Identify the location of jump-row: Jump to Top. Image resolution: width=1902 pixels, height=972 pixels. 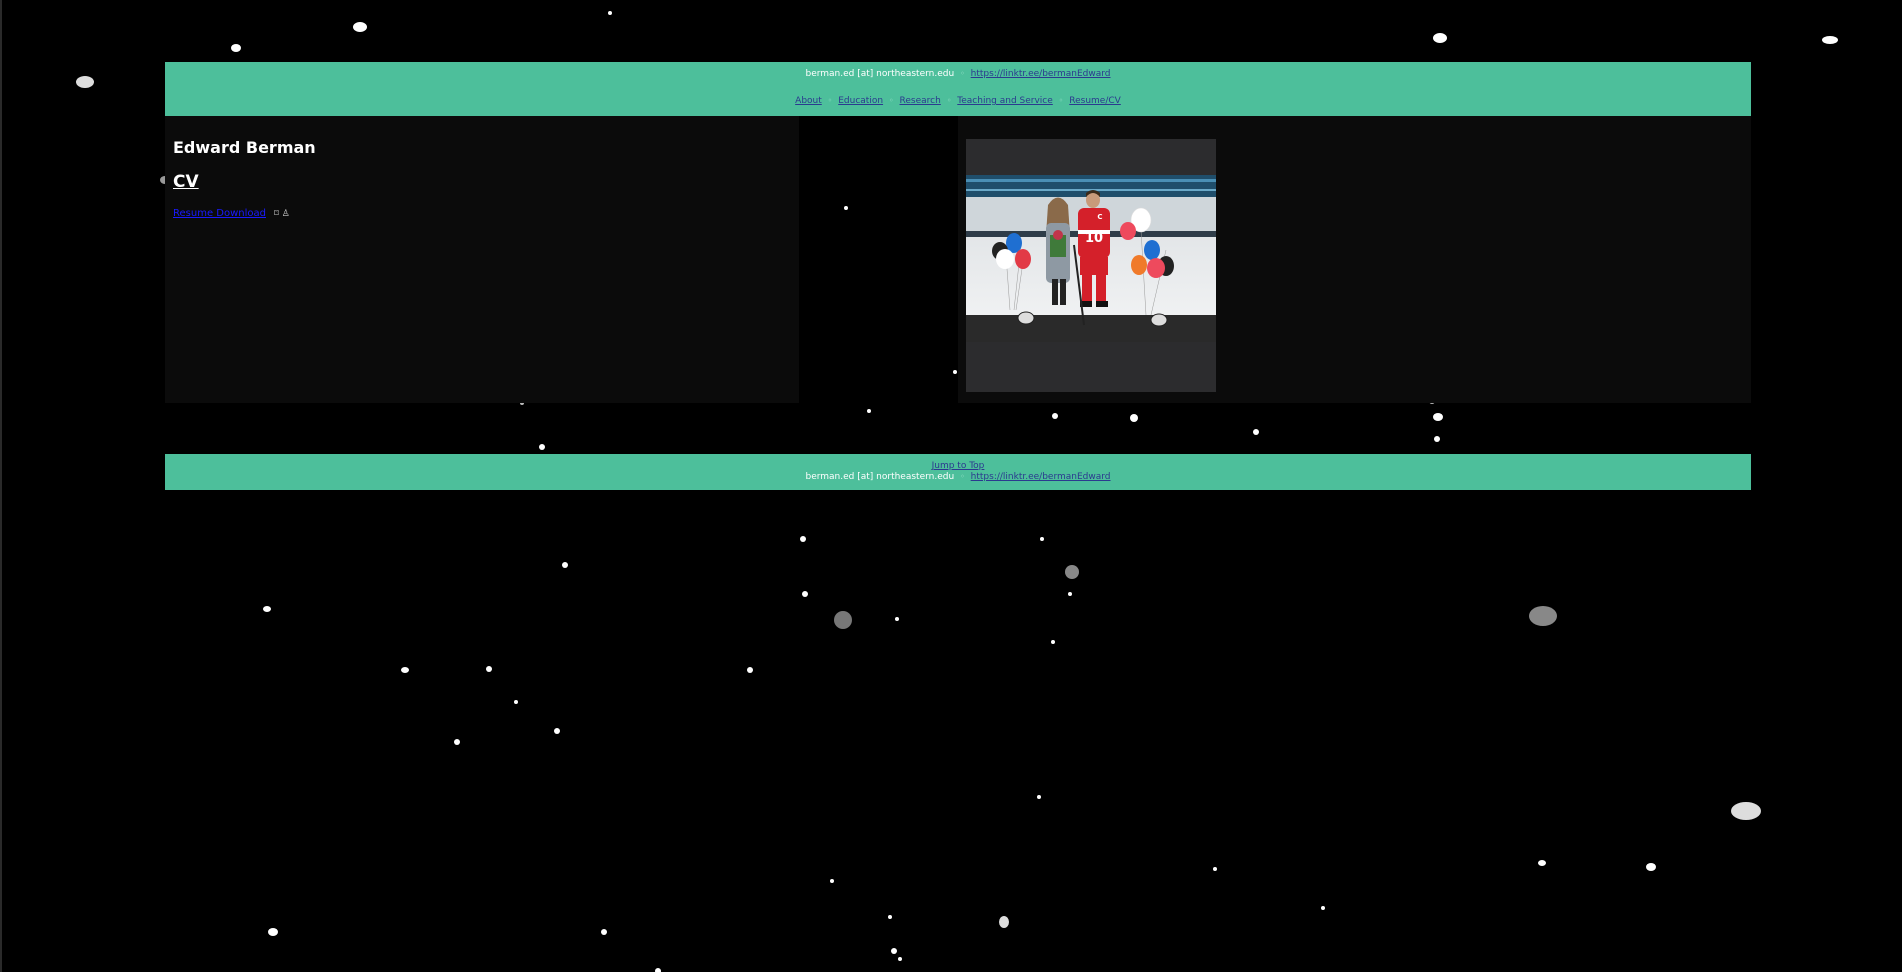
(958, 466).